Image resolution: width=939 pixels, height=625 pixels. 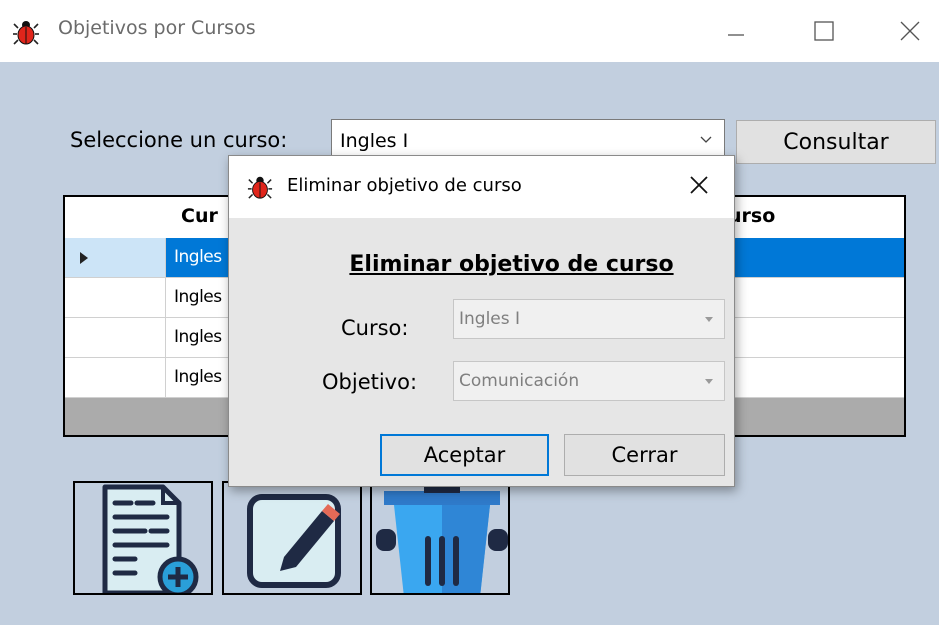 What do you see at coordinates (589, 381) in the screenshot?
I see `objetivo-select: Comunicación` at bounding box center [589, 381].